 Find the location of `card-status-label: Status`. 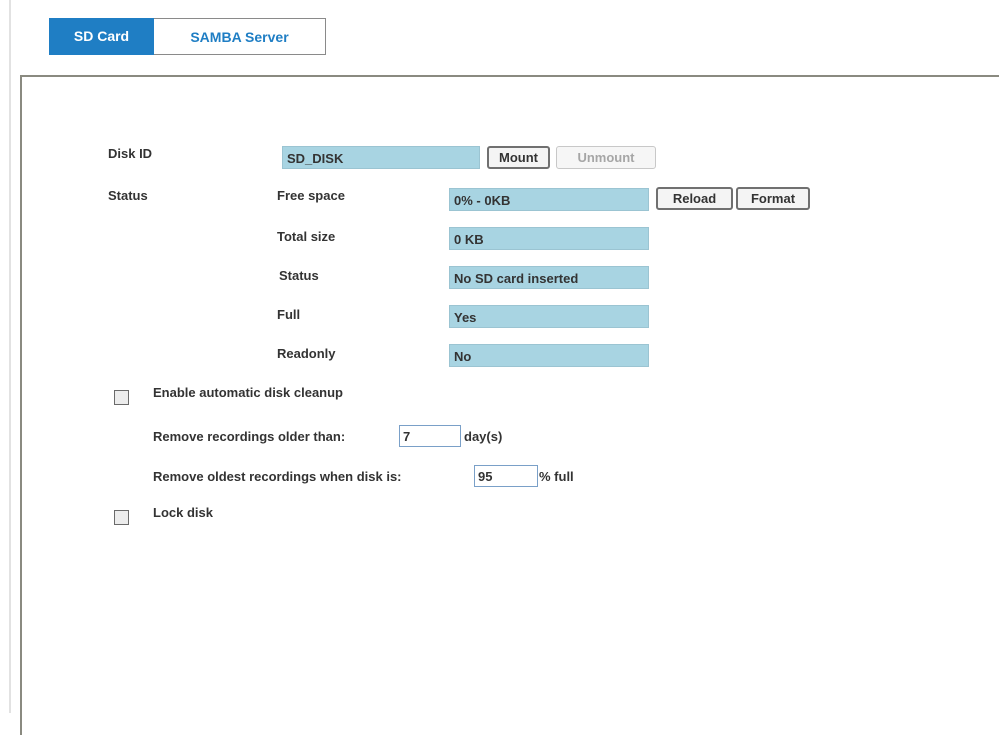

card-status-label: Status is located at coordinates (299, 275).